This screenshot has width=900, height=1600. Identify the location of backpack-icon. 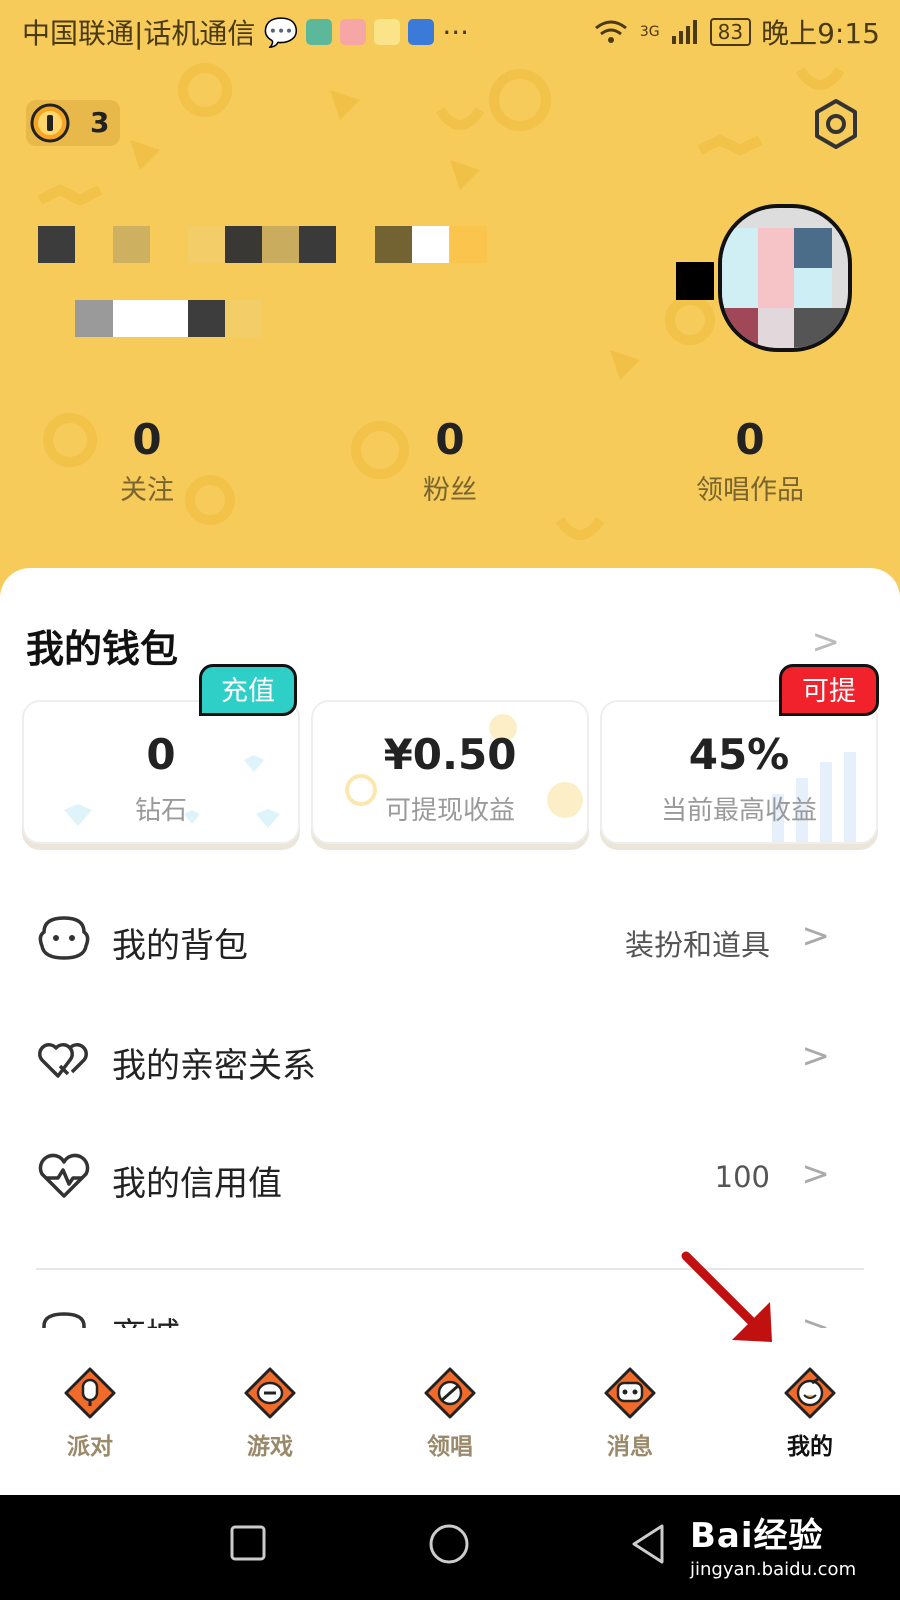
(64, 938).